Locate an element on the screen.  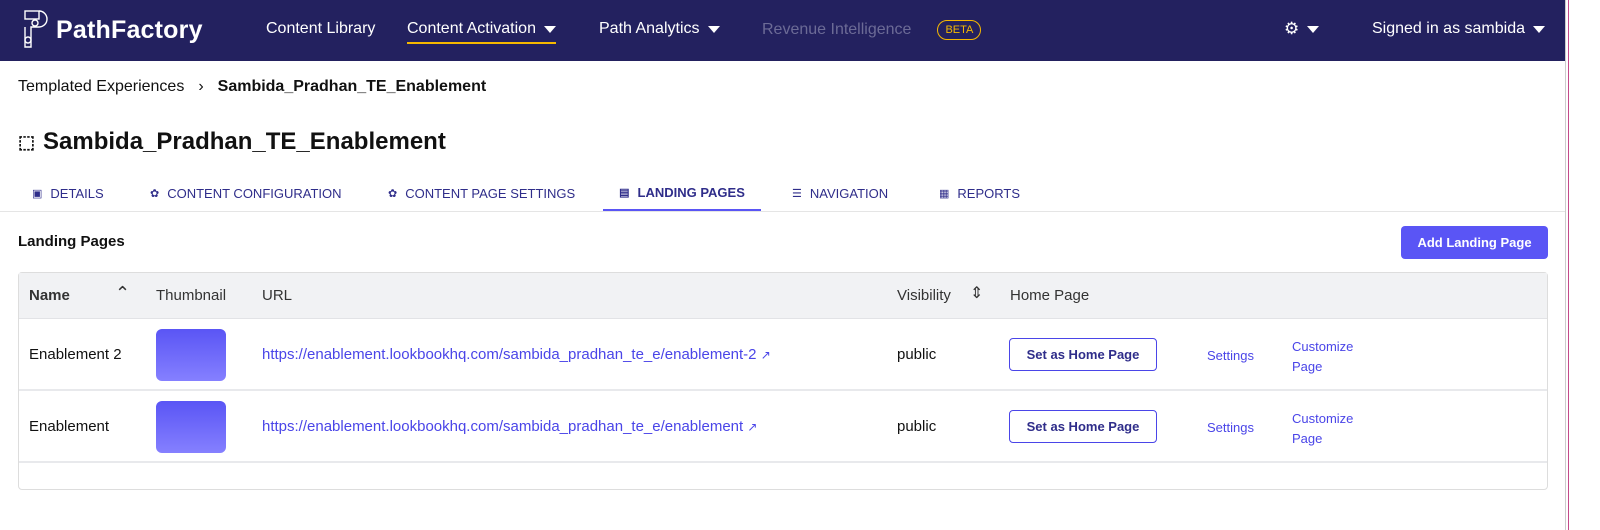
page-title-text: Sambida_Pradhan_TE_Enablement is located at coordinates (244, 141).